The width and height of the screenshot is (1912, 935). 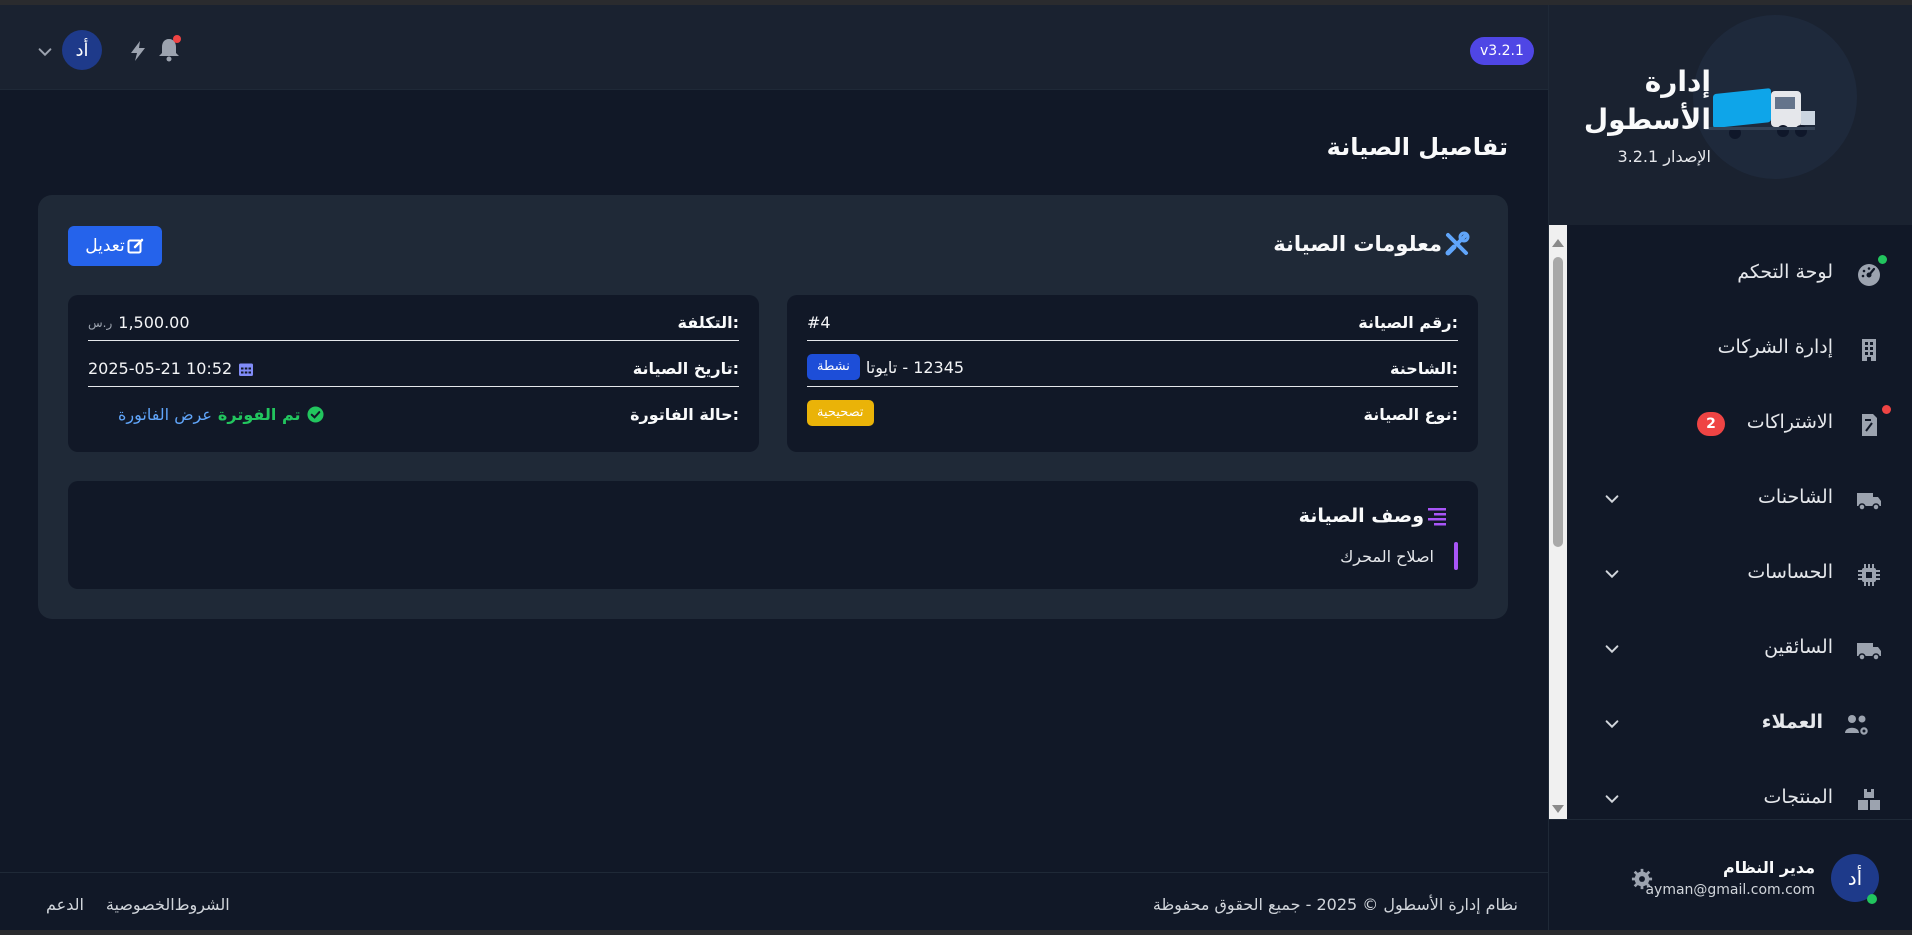 What do you see at coordinates (1739, 500) in the screenshot?
I see `sidebar-item-trucks: الشاحنات` at bounding box center [1739, 500].